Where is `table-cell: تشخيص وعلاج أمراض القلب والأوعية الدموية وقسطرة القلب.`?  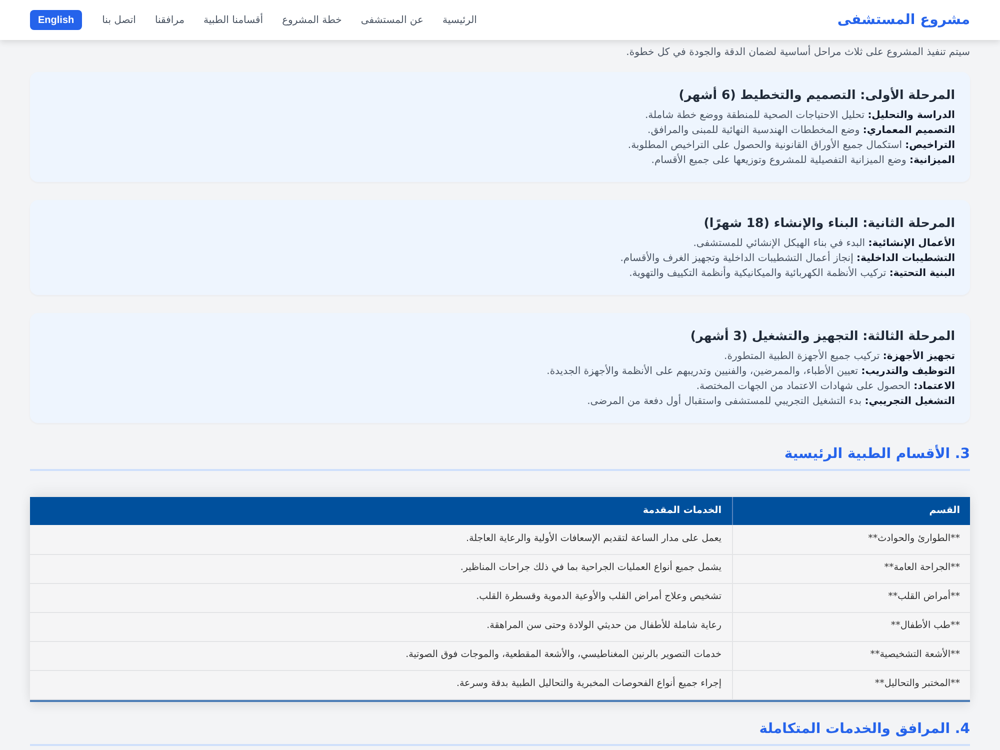 table-cell: تشخيص وعلاج أمراض القلب والأوعية الدموية وقسطرة القلب. is located at coordinates (381, 597).